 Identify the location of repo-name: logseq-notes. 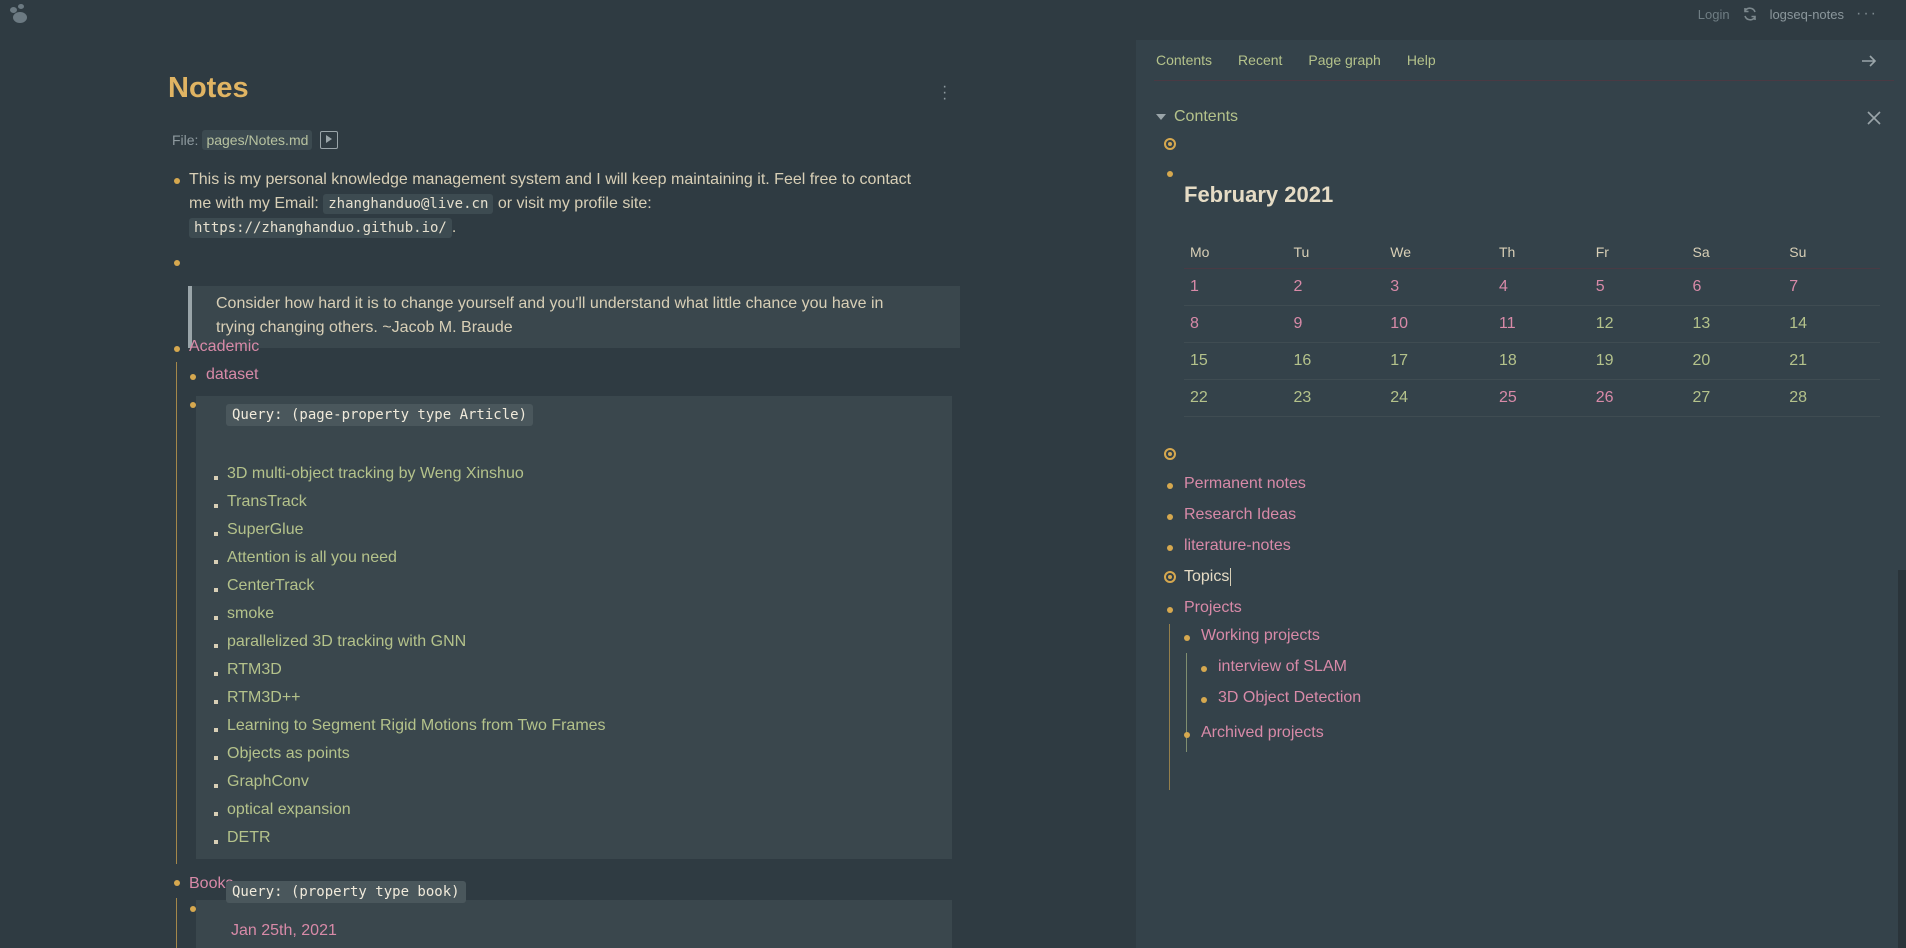
(1807, 14).